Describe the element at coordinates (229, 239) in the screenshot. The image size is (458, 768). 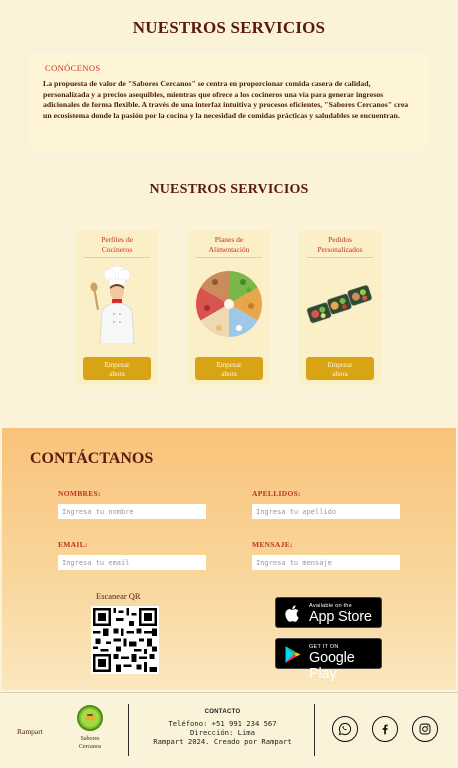
I see `card-title-line1: Planes de` at that location.